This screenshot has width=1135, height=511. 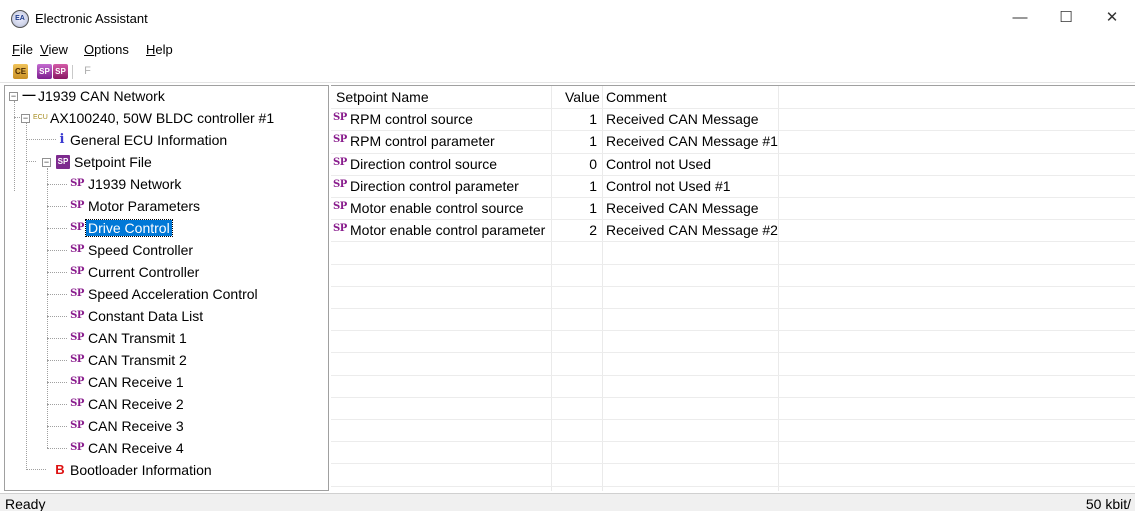 I want to click on tree-label-can-receive-4: CAN Receive 4, so click(x=136, y=448).